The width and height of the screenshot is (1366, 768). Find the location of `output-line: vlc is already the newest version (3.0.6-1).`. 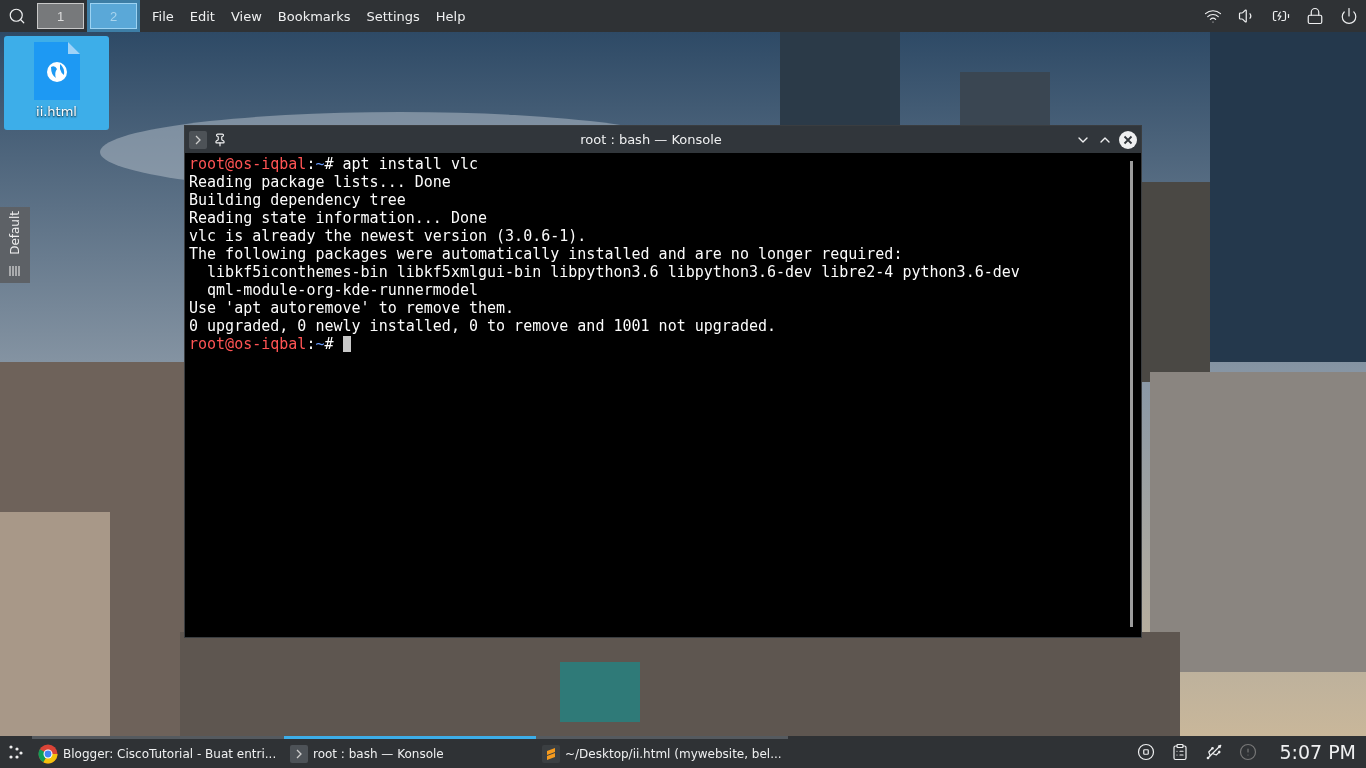

output-line: vlc is already the newest version (3.0.6-1). is located at coordinates (388, 236).